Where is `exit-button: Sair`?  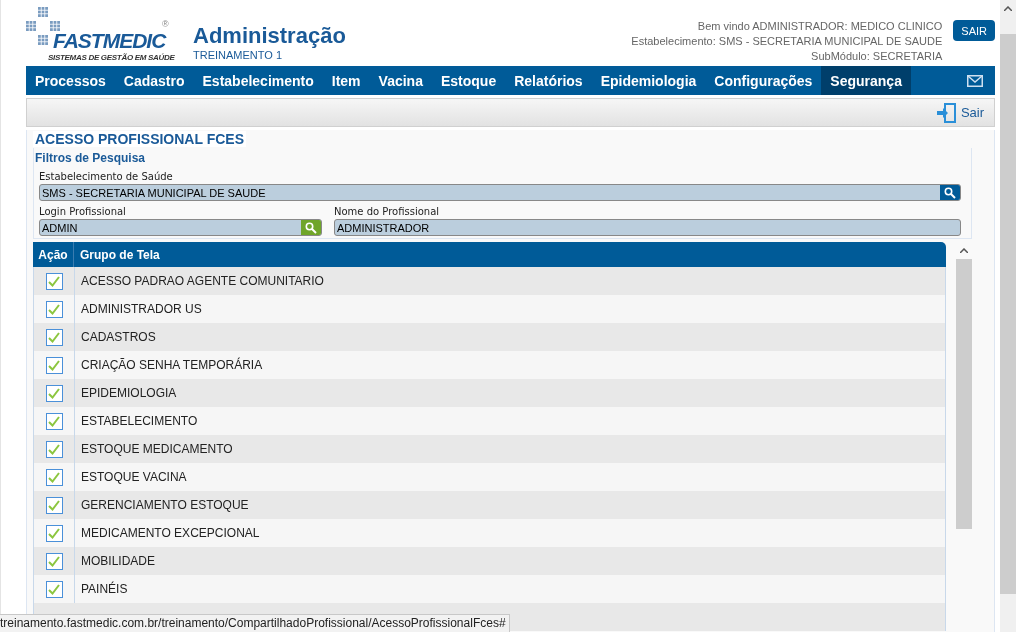 exit-button: Sair is located at coordinates (960, 112).